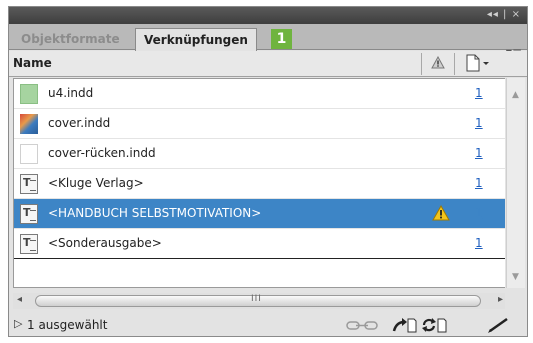  Describe the element at coordinates (29, 154) in the screenshot. I see `blank-page-icon` at that location.